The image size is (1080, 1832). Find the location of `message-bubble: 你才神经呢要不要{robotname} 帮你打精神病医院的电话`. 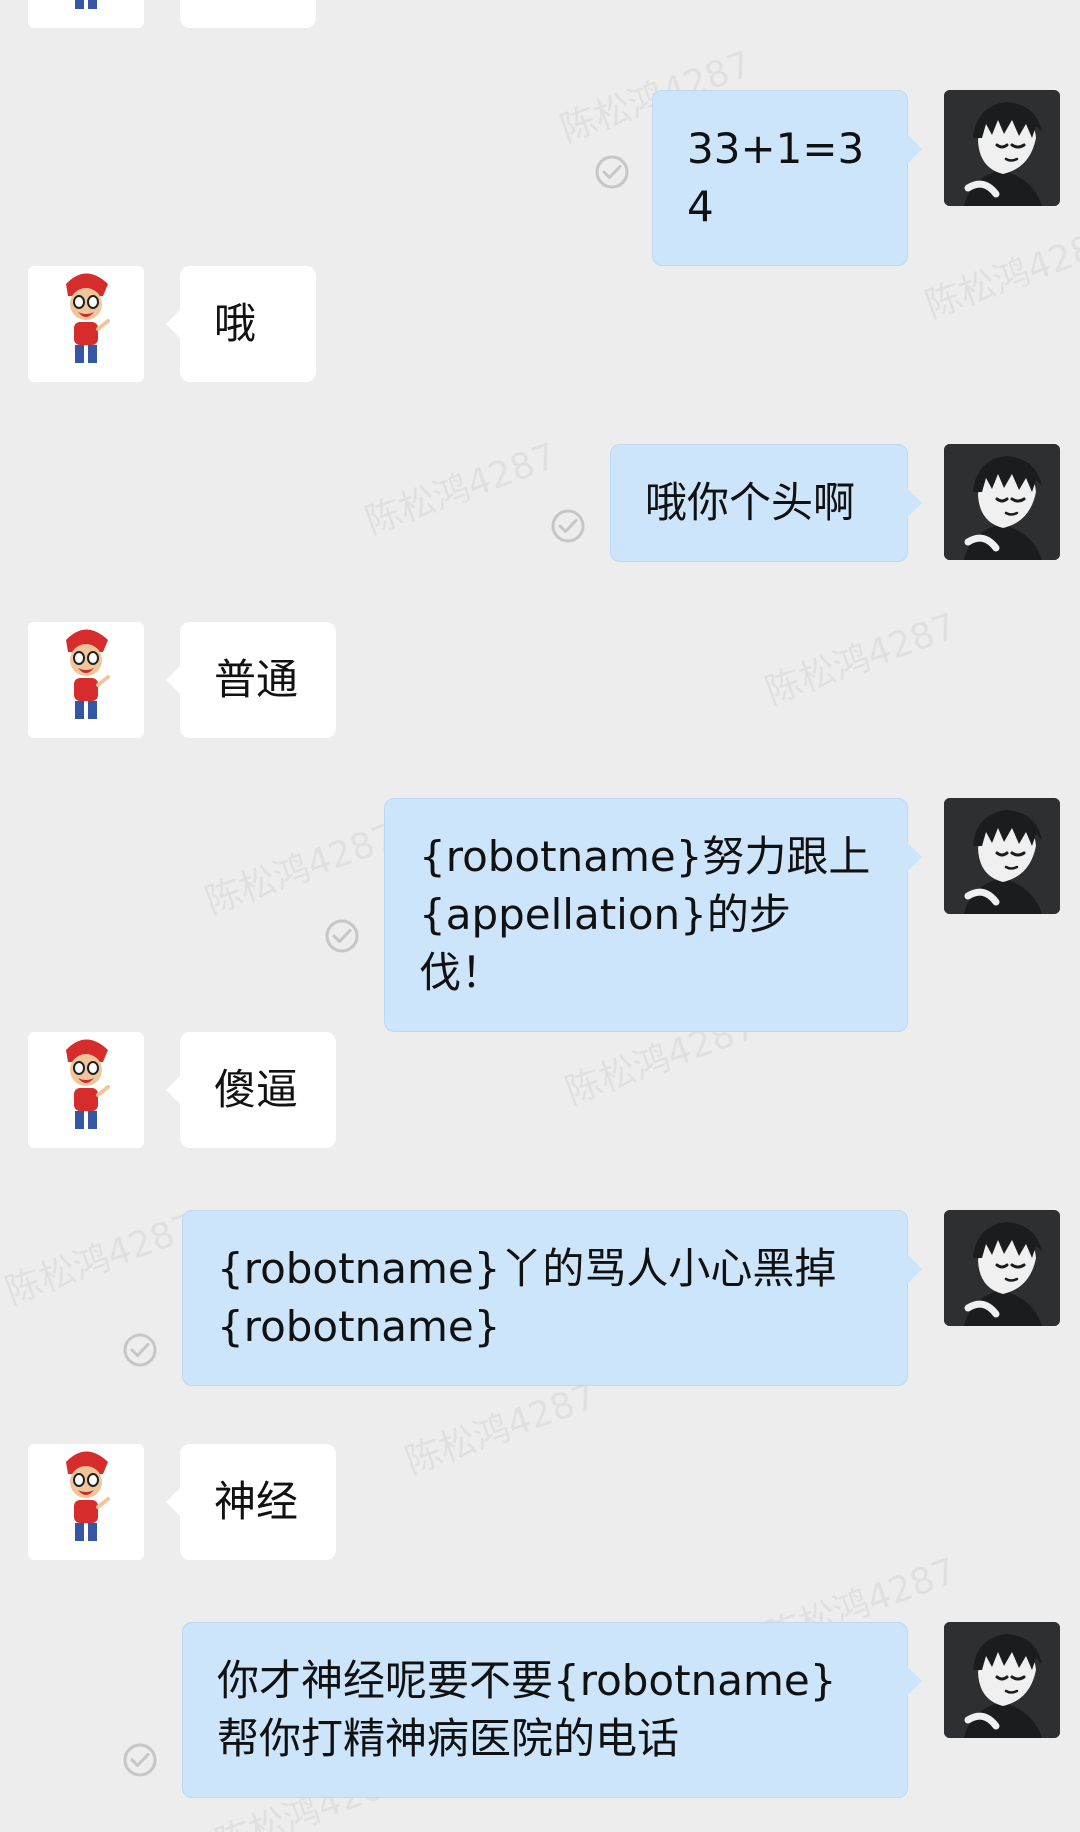

message-bubble: 你才神经呢要不要{robotname} 帮你打精神病医院的电话 is located at coordinates (552, 1710).